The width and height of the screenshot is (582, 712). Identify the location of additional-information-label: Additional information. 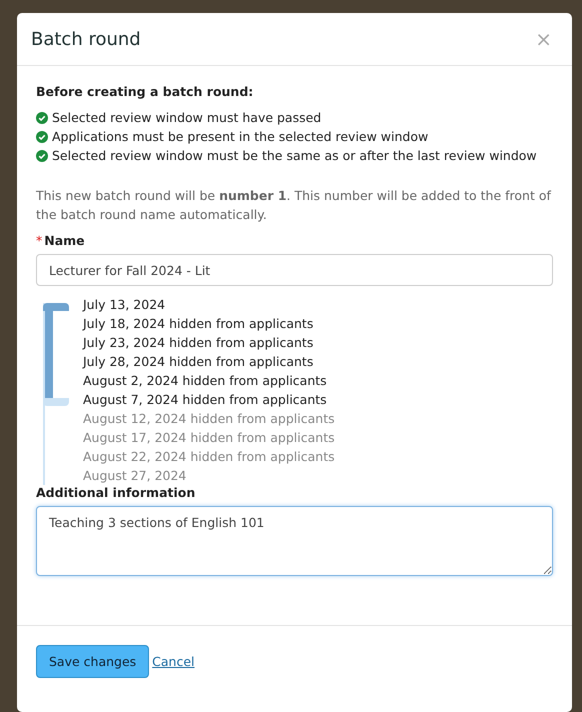
(116, 492).